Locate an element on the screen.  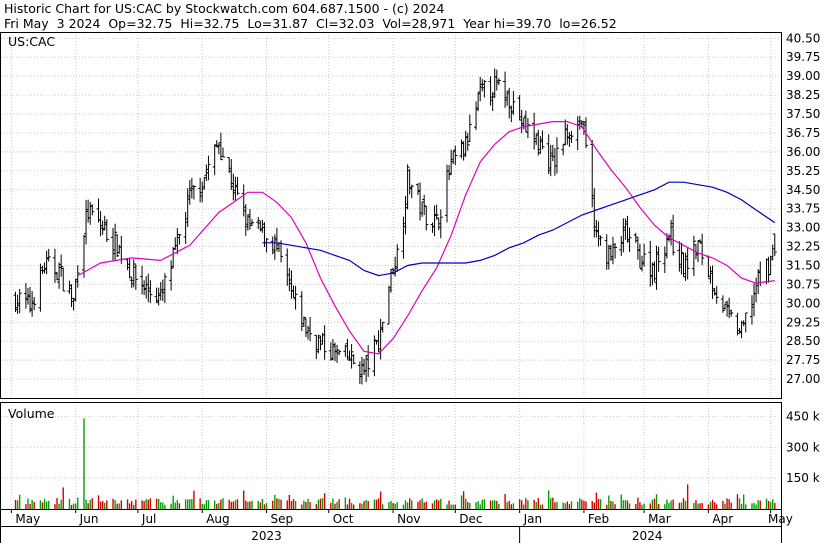
price-tick-label: 33.75 is located at coordinates (803, 209).